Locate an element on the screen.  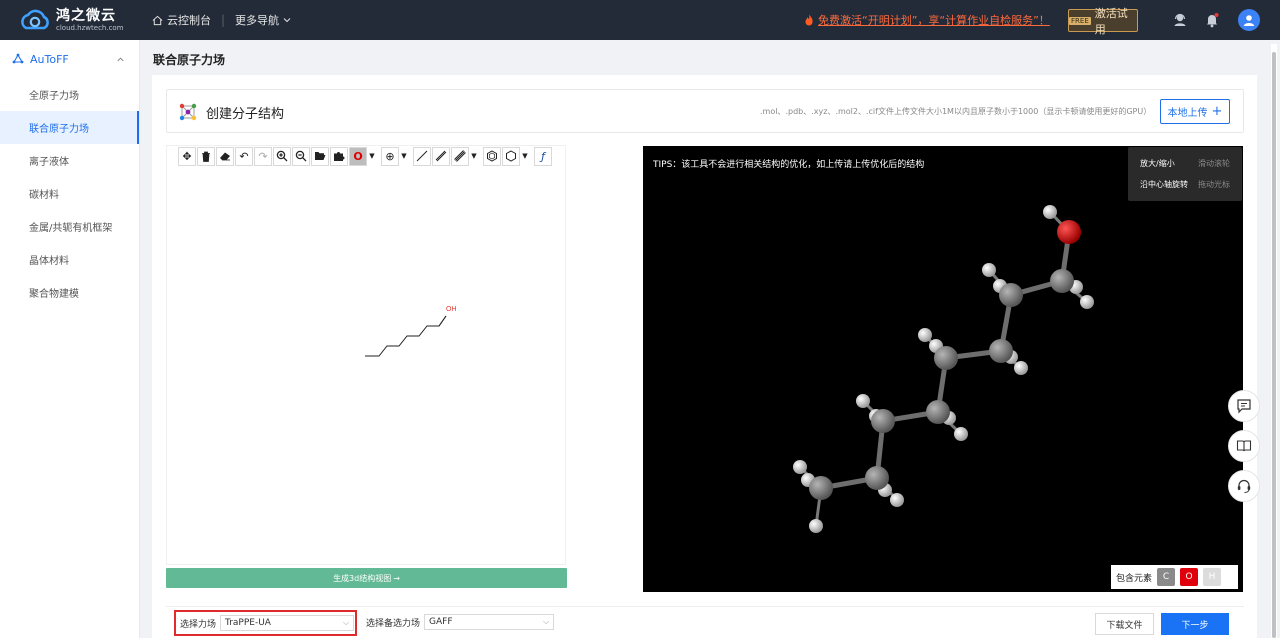
forcefield-select: TraPPE-UA ⌵ is located at coordinates (287, 623).